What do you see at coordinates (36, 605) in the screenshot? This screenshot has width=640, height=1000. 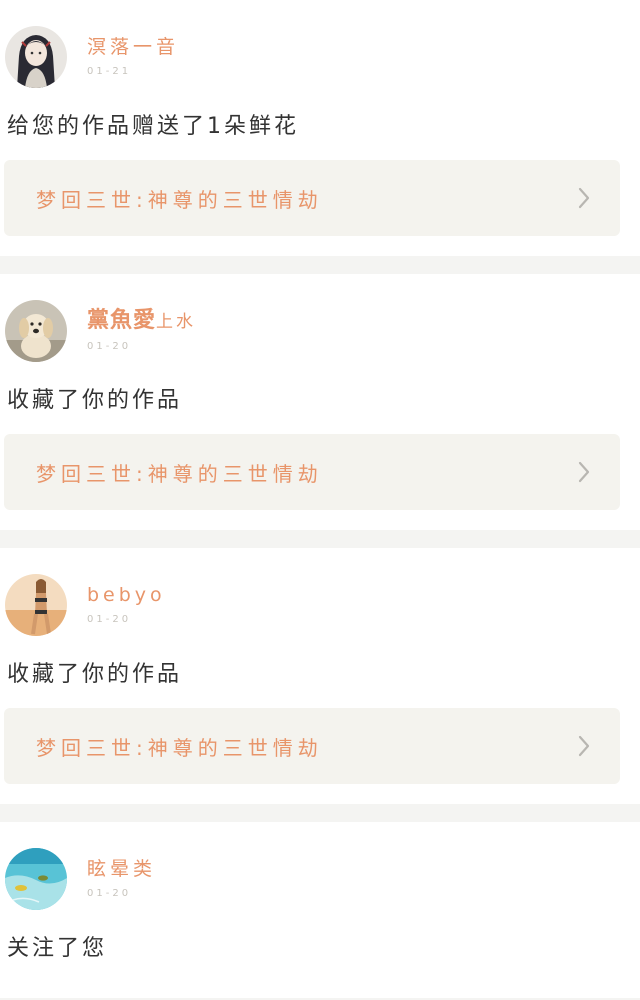 I see `beach-woman-avatar-icon` at bounding box center [36, 605].